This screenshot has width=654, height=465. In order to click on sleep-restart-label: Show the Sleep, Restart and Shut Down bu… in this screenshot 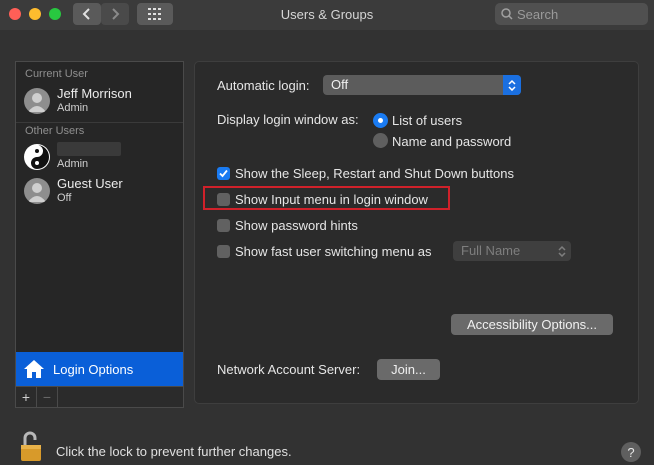, I will do `click(374, 173)`.